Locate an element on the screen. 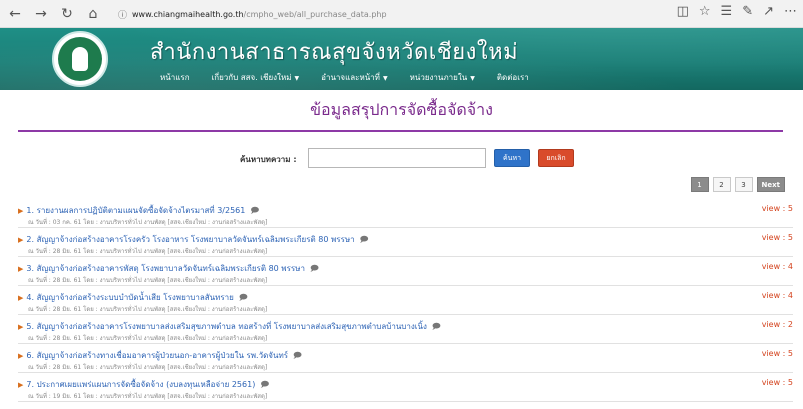 This screenshot has width=803, height=409. nav-item: อำนาจและหน้าที่ ▼ is located at coordinates (354, 77).